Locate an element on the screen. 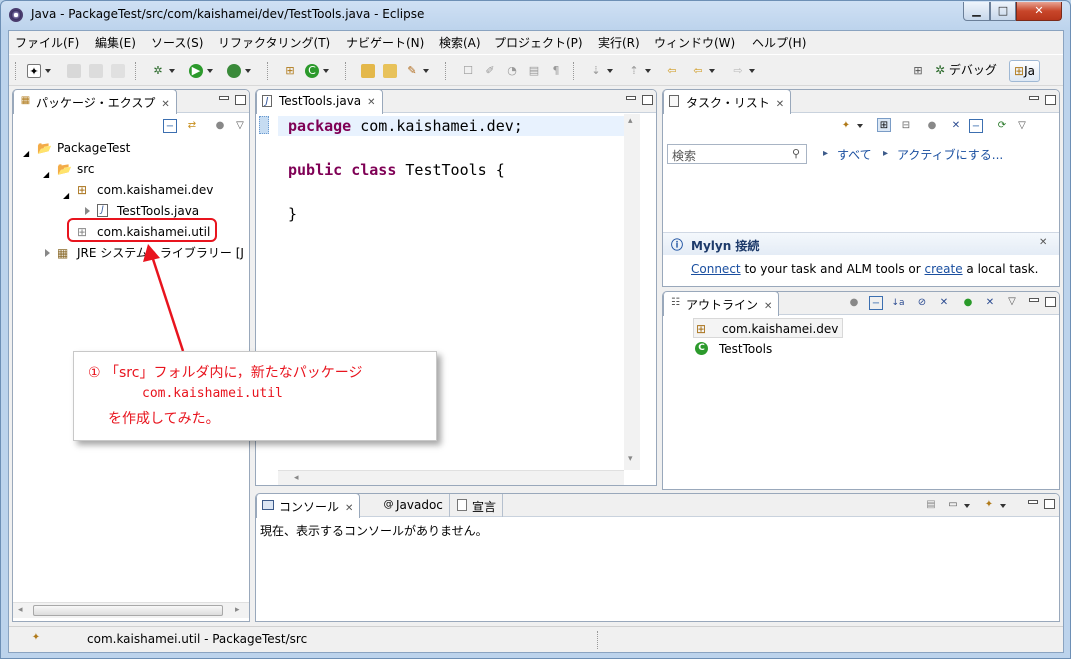 The height and width of the screenshot is (659, 1071). scroll-thumb is located at coordinates (128, 610).